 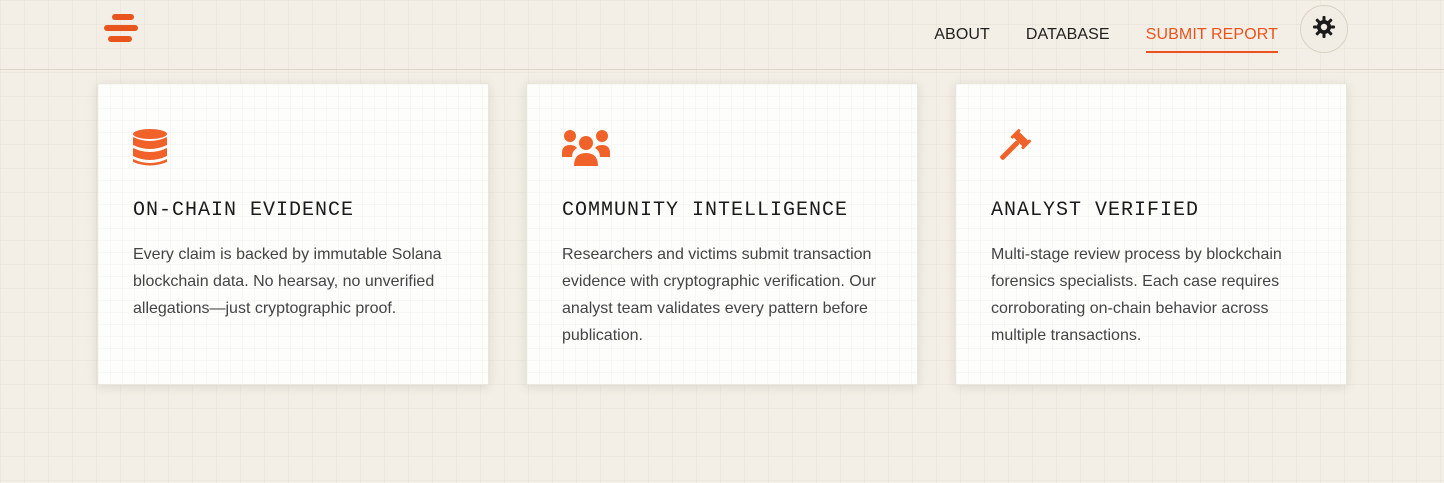 What do you see at coordinates (244, 210) in the screenshot?
I see `feature-title: ON-CHAIN EVIDENCE` at bounding box center [244, 210].